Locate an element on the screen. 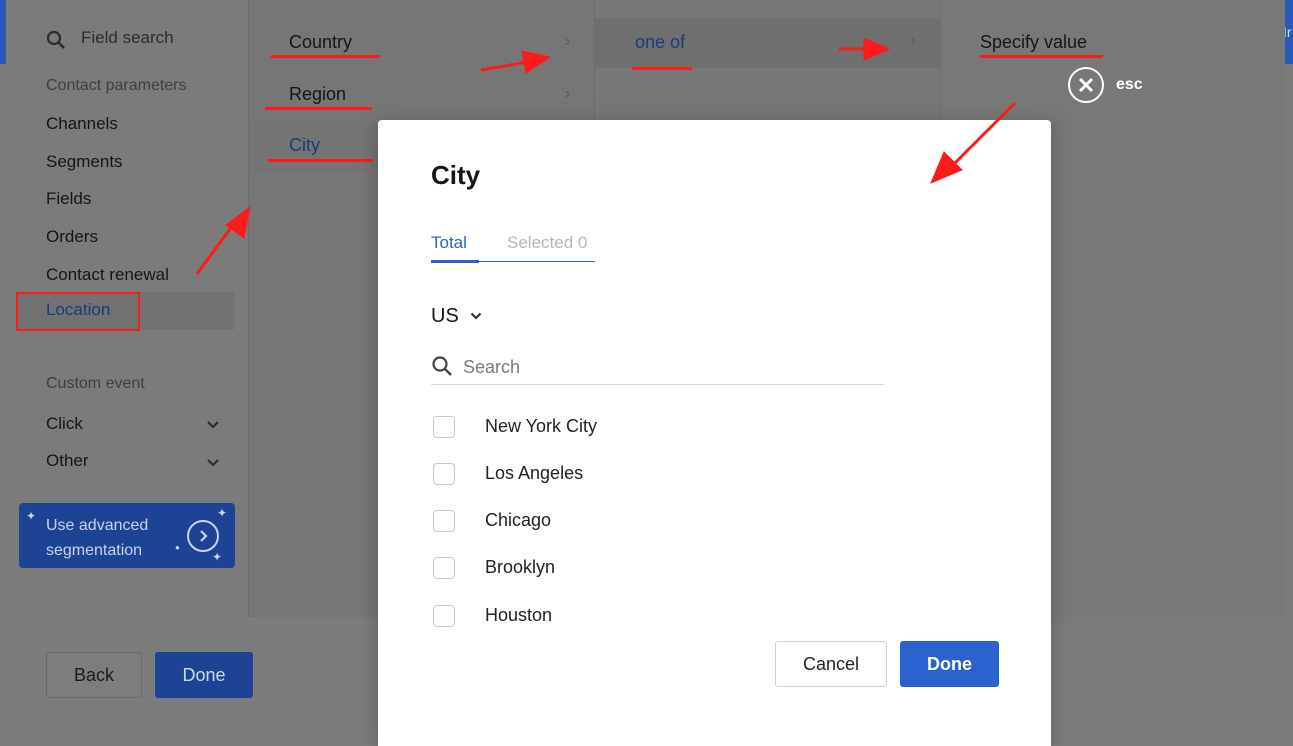 This screenshot has width=1293, height=746. sidebar-item-segments: Segments is located at coordinates (84, 162).